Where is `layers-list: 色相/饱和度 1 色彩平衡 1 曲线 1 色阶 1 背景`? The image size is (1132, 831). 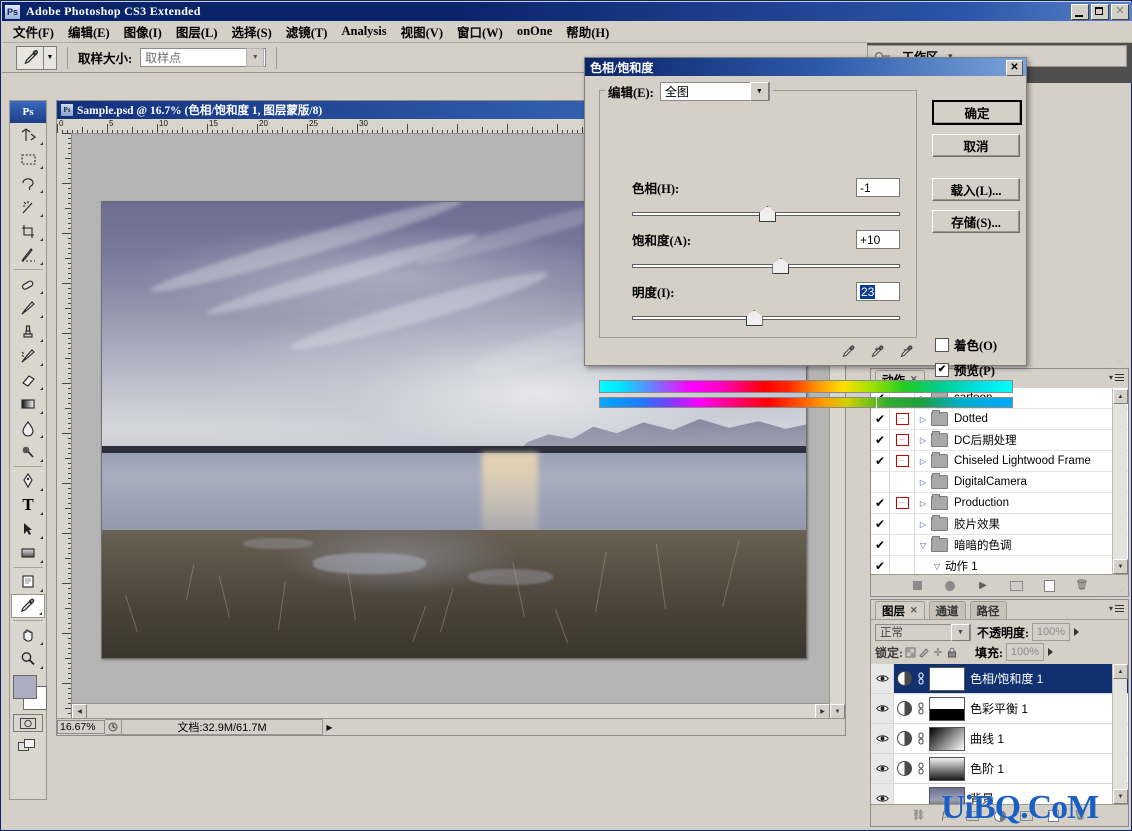 layers-list: 色相/饱和度 1 色彩平衡 1 曲线 1 色阶 1 背景 is located at coordinates (999, 734).